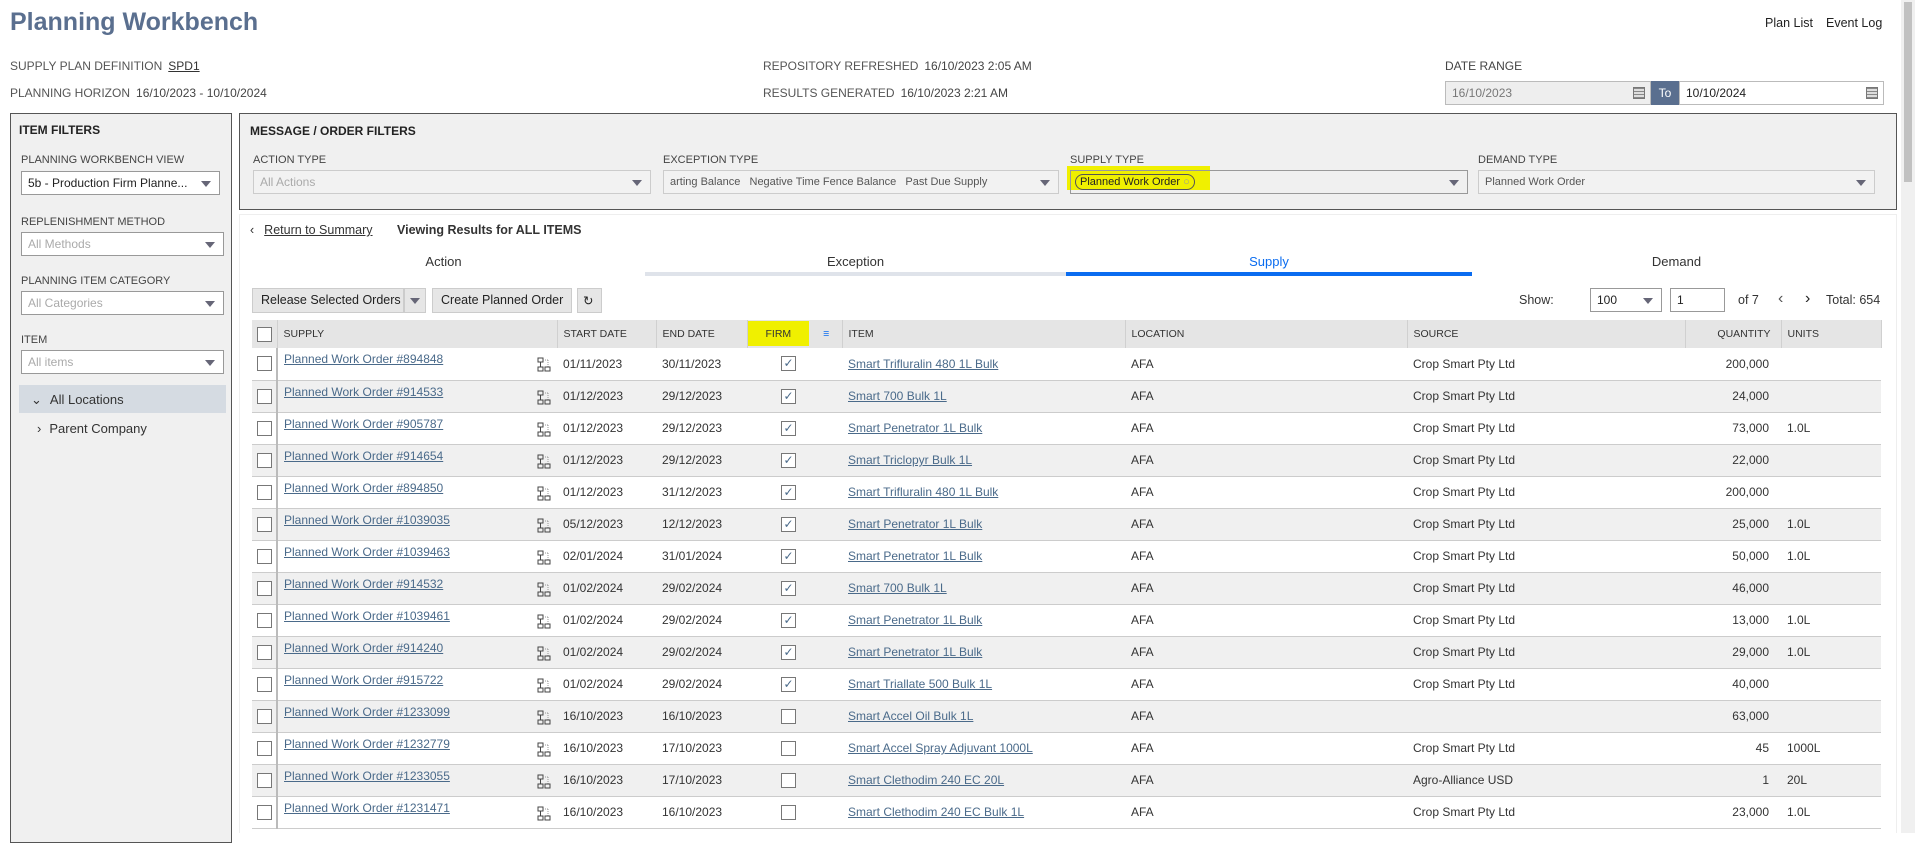 The image size is (1915, 843). I want to click on supply-link: Planned Work Order #1039463, so click(367, 552).